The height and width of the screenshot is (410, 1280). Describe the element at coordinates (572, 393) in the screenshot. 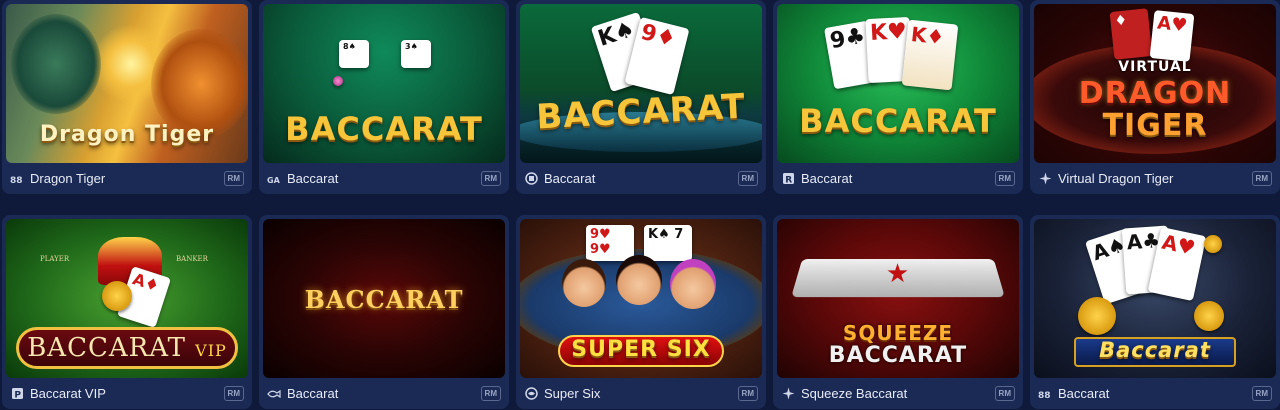

I see `game-name: Super Six` at that location.